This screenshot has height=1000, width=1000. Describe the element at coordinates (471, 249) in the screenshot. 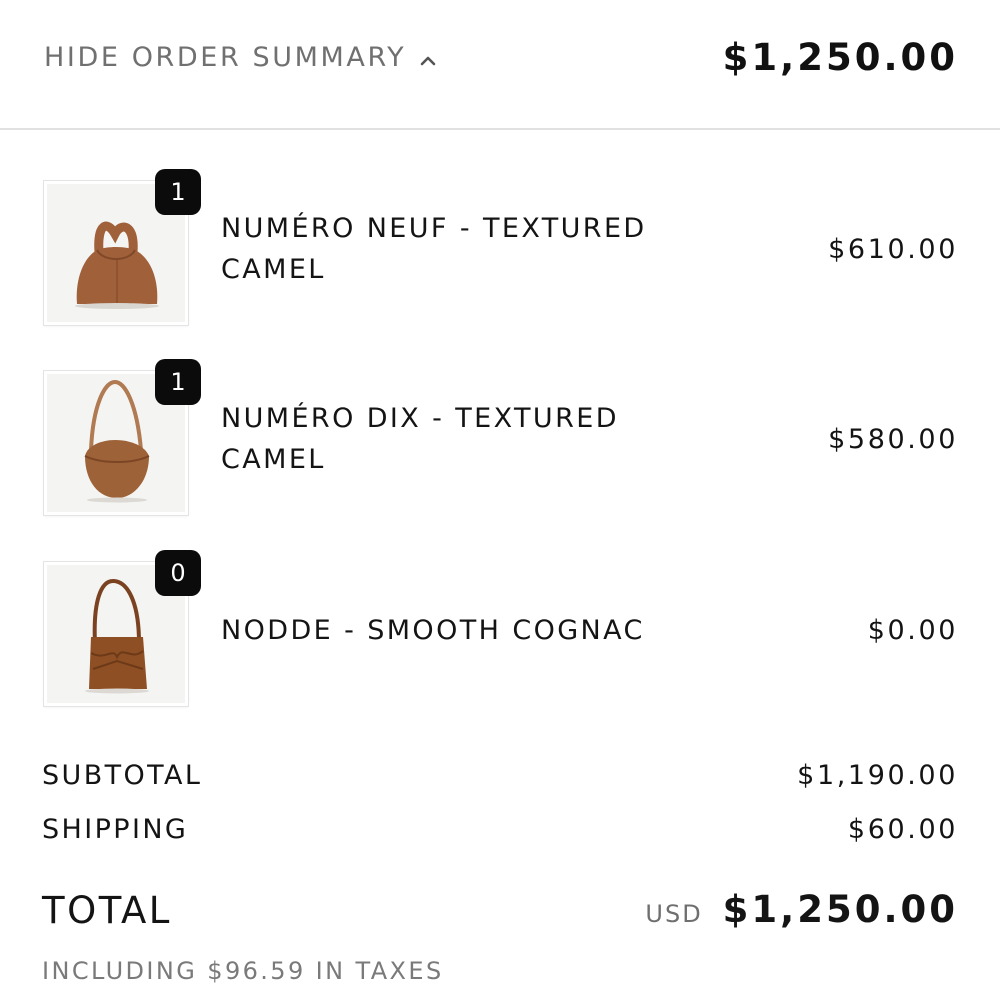

I see `product-name: NUMÉRO NEUF - TEXTURED CAMEL` at that location.